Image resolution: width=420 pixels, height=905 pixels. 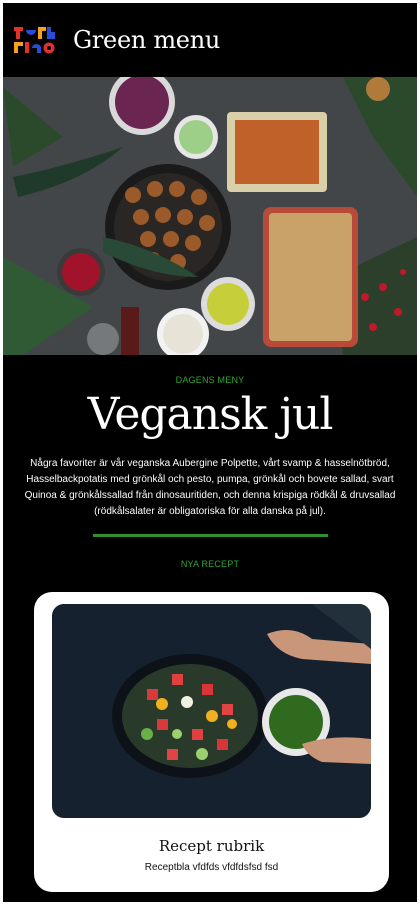 What do you see at coordinates (211, 846) in the screenshot?
I see `recipe-title: Recept rubrik` at bounding box center [211, 846].